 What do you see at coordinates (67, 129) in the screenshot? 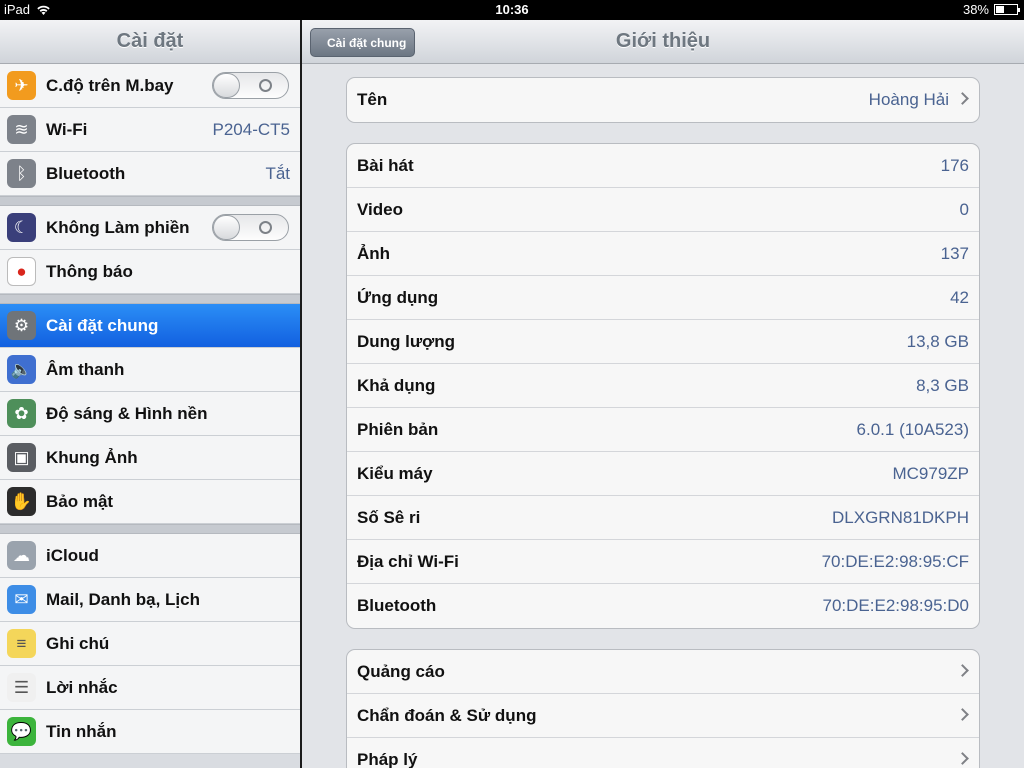
I see `sidebar-item-label: Wi-Fi` at bounding box center [67, 129].